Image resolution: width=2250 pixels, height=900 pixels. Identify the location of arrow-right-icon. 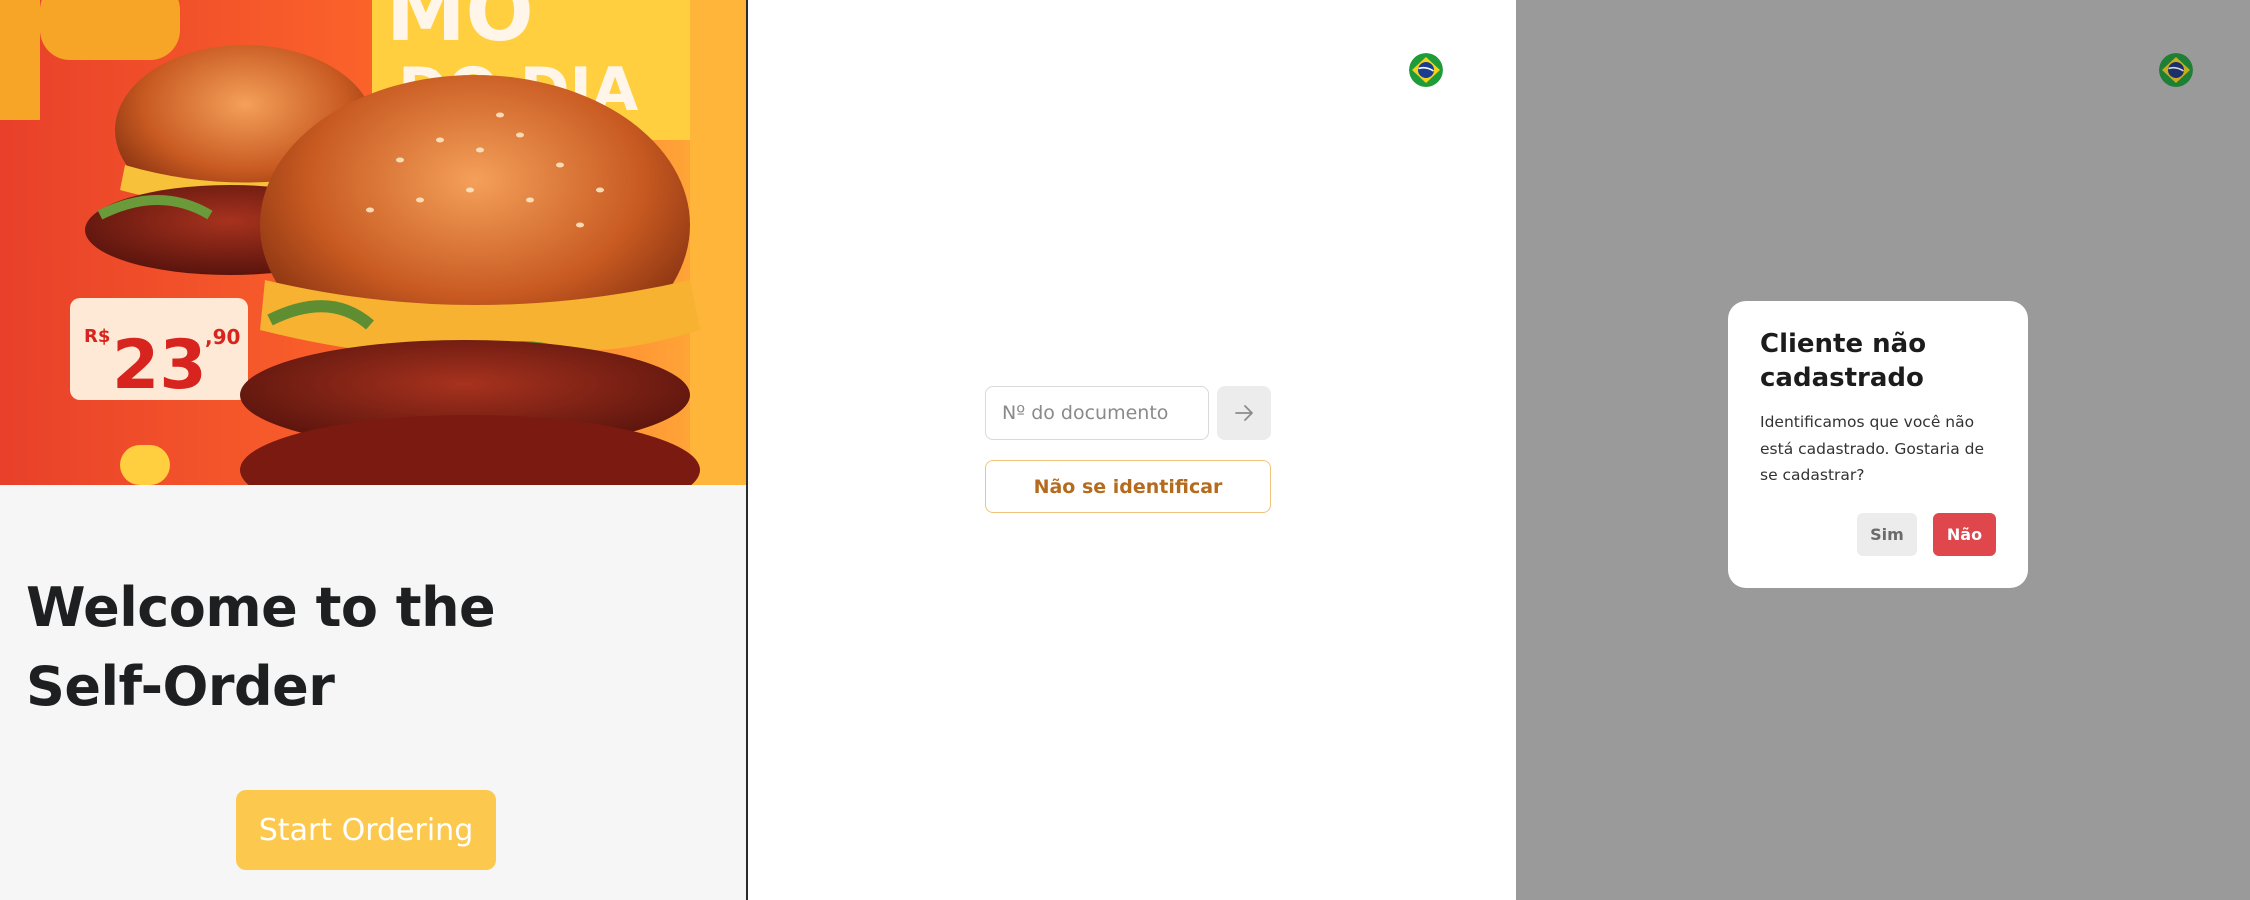
(1244, 413).